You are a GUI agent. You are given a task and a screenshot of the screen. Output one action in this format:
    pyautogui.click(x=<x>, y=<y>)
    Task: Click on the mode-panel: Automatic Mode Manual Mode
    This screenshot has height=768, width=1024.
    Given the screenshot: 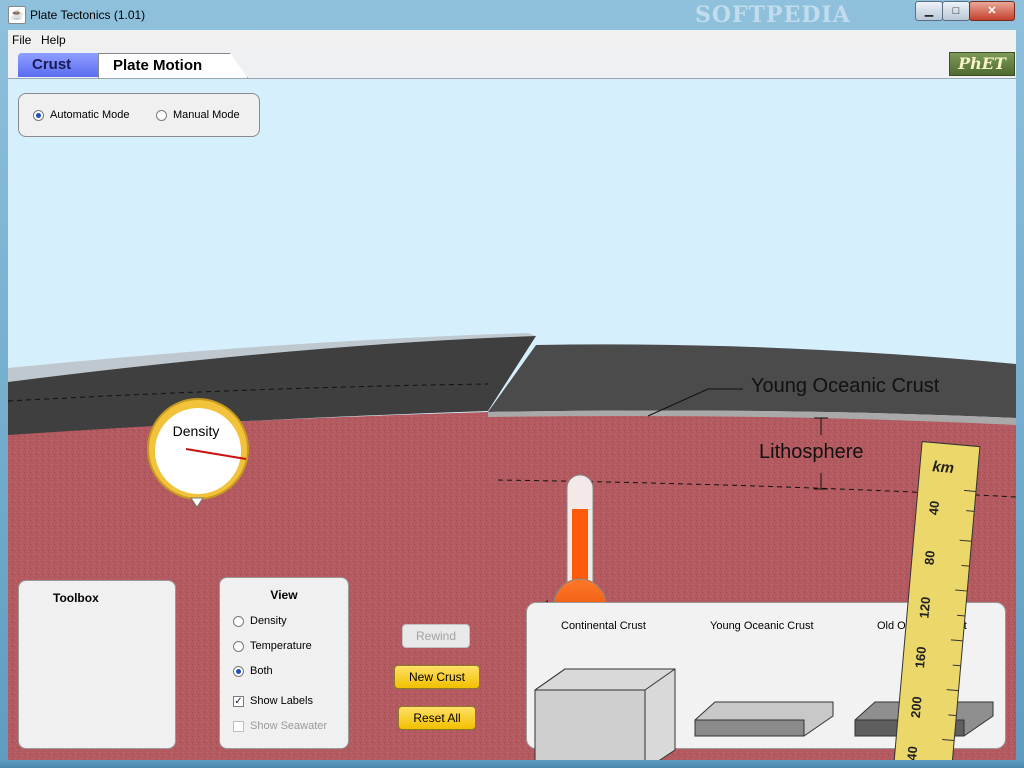 What is the action you would take?
    pyautogui.click(x=139, y=115)
    